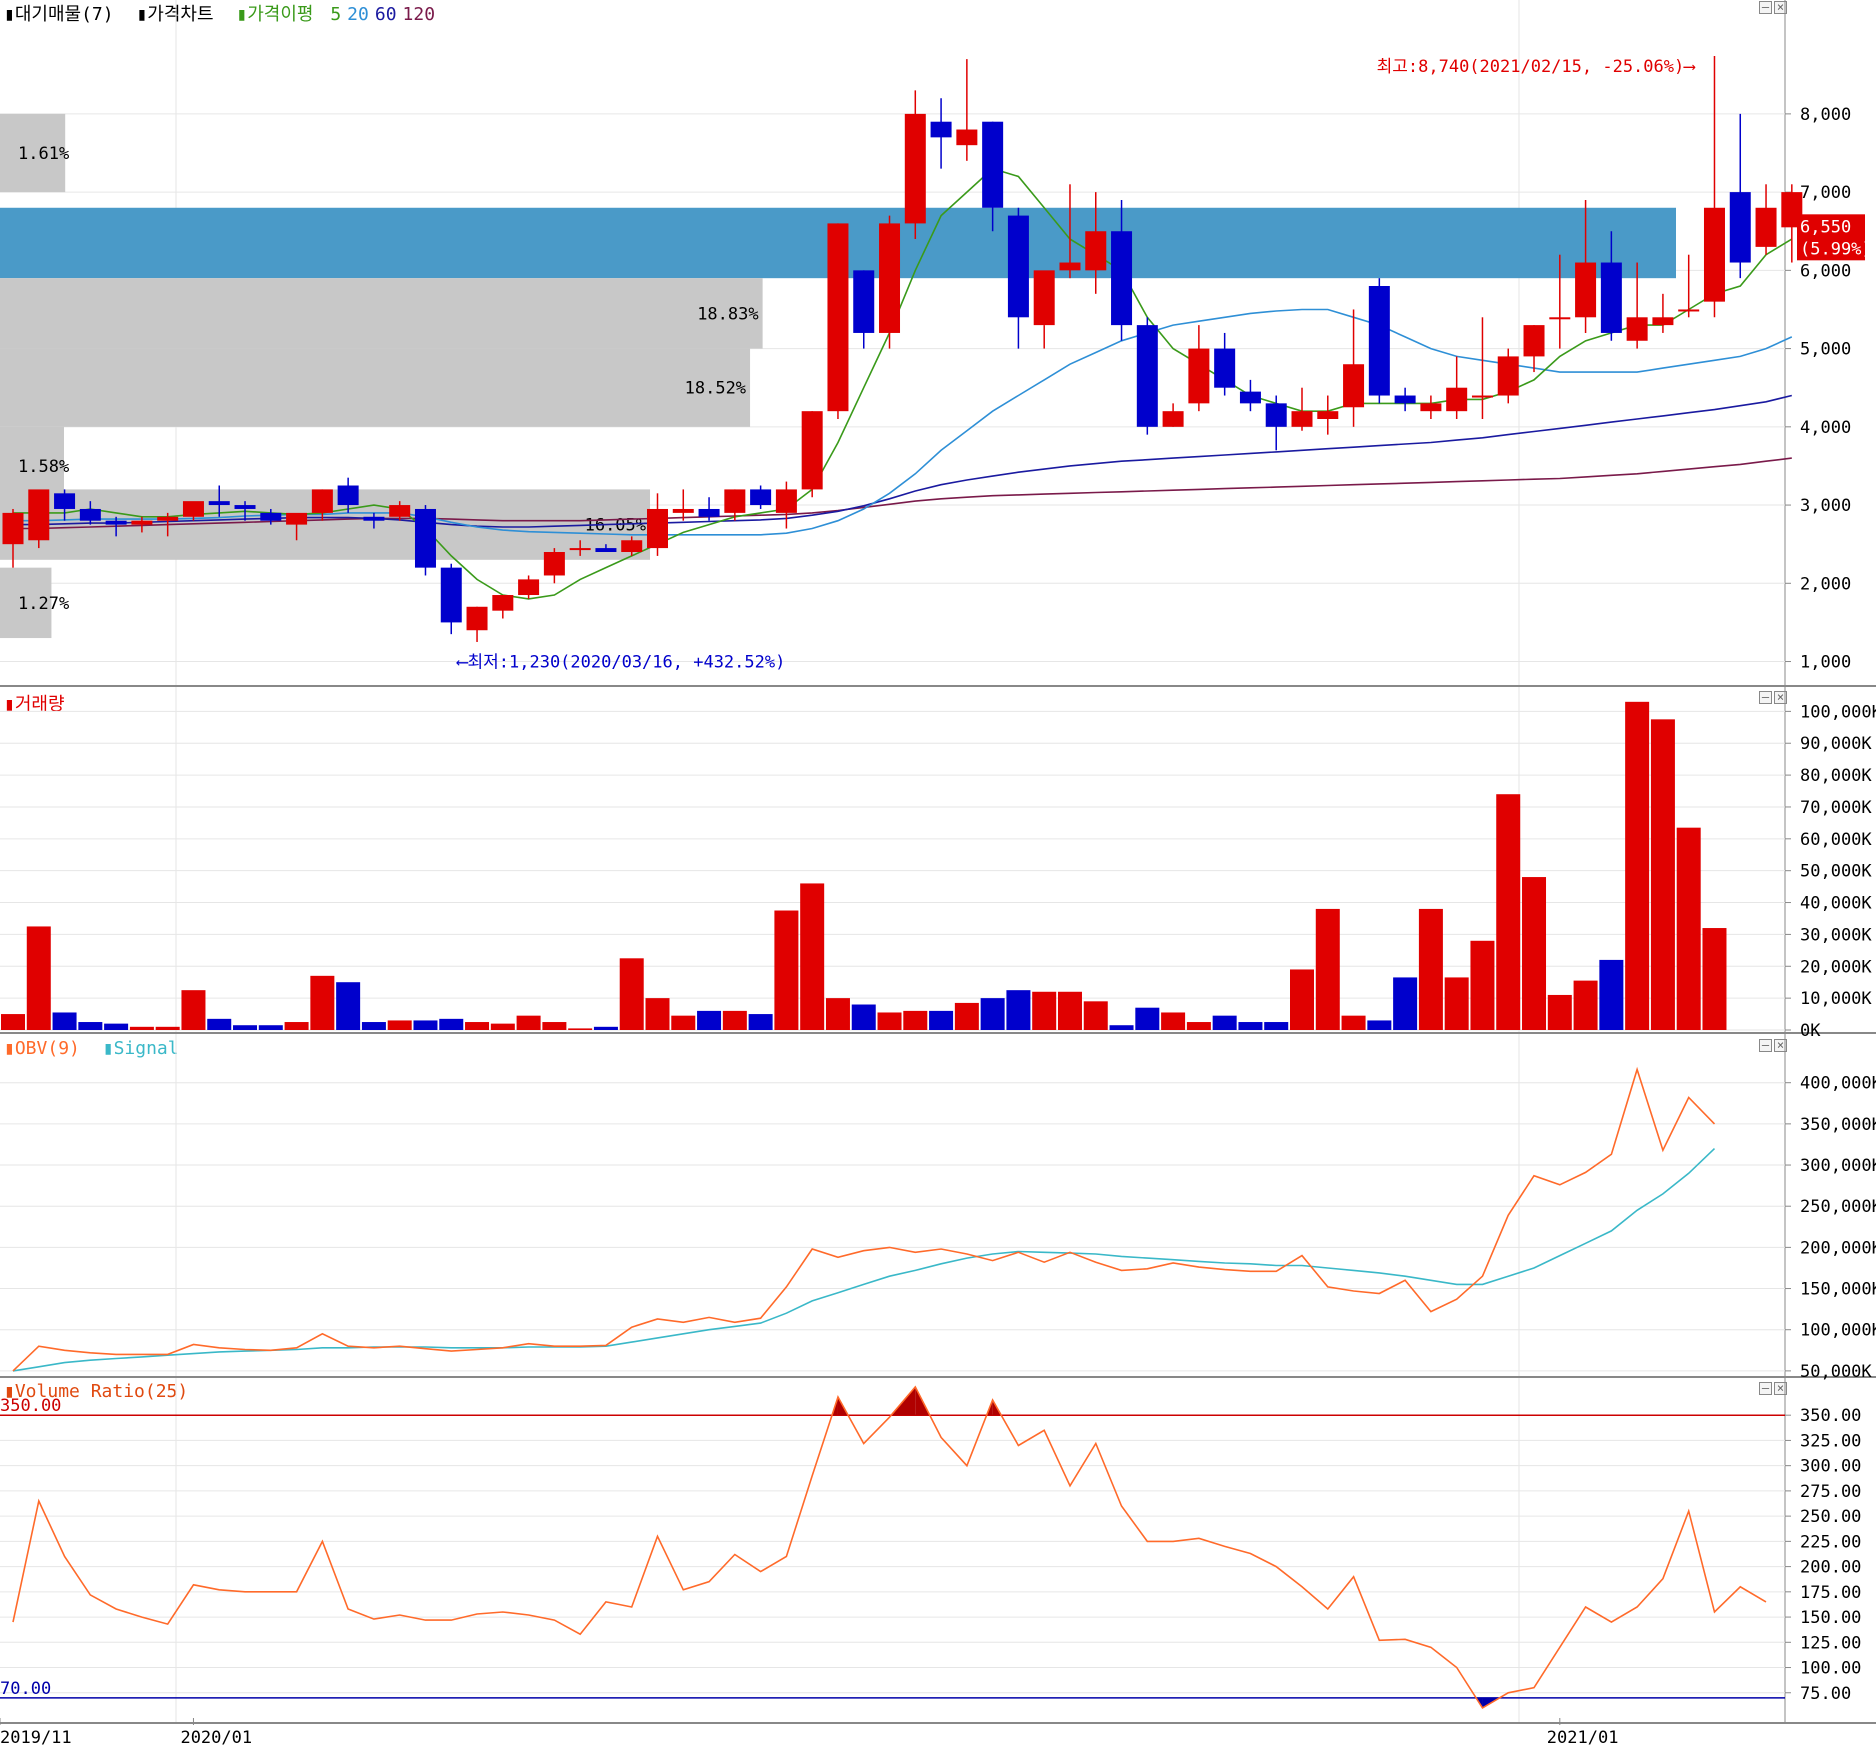 The image size is (1876, 1748). Describe the element at coordinates (1836, 935) in the screenshot. I see `y-tick-label: 30,000K` at that location.